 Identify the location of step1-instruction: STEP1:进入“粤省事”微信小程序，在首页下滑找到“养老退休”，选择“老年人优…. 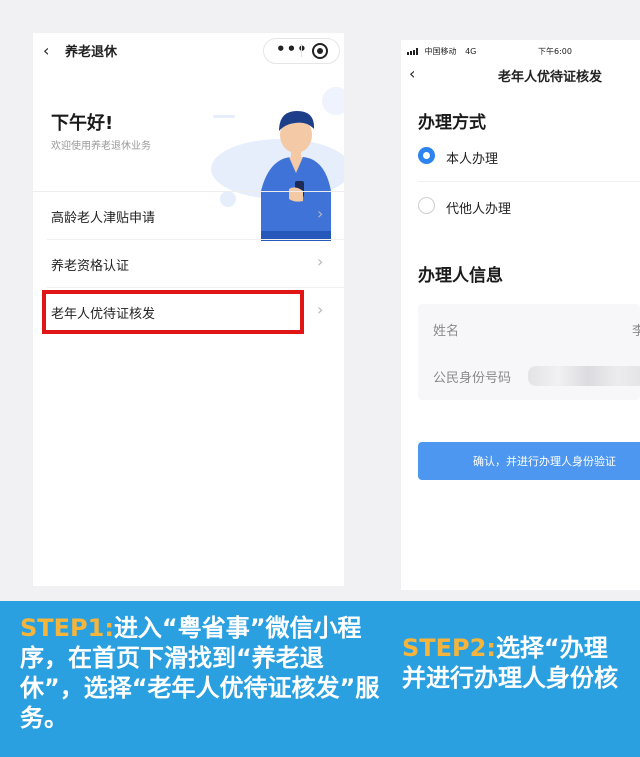
(200, 673).